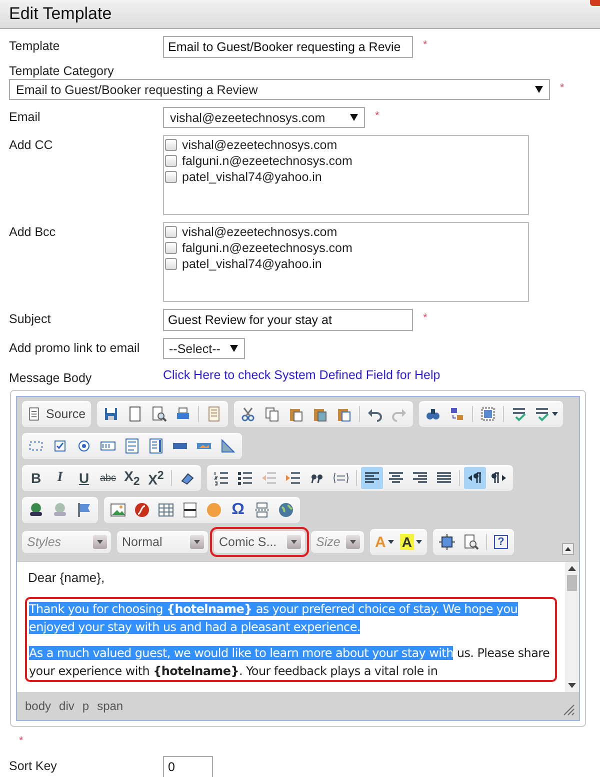  I want to click on textarea-icon, so click(132, 446).